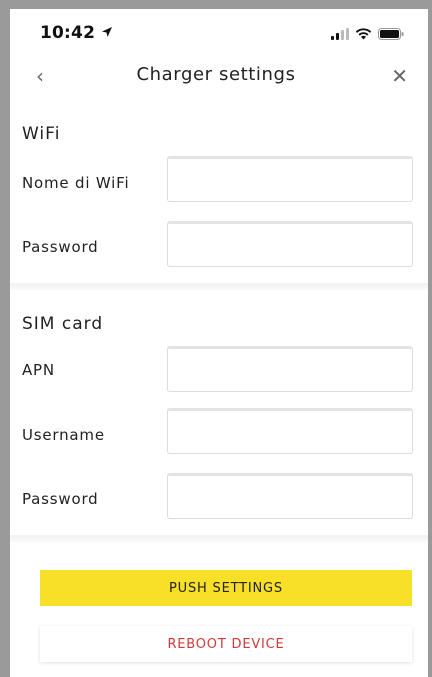  Describe the element at coordinates (63, 435) in the screenshot. I see `sim-username-label: Username` at that location.